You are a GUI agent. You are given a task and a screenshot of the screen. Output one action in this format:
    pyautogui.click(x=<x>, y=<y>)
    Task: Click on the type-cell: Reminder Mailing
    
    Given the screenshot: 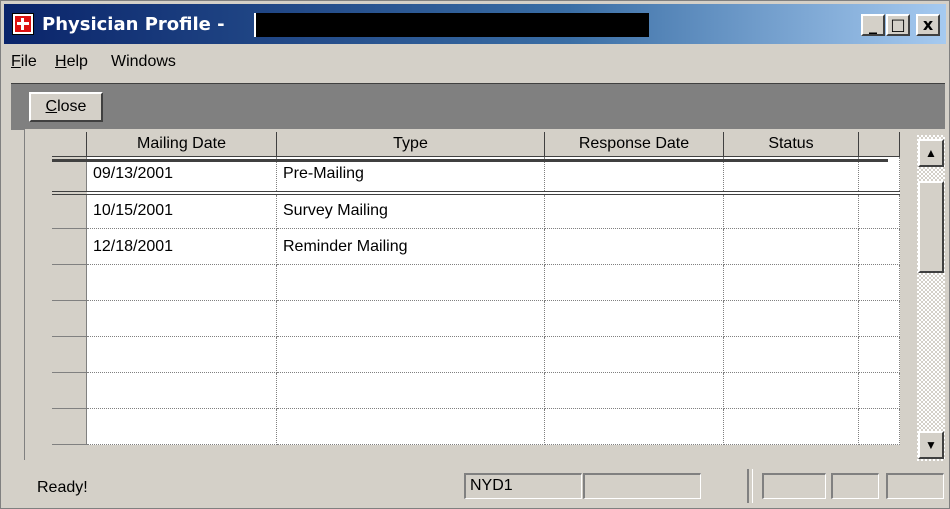 What is the action you would take?
    pyautogui.click(x=410, y=246)
    